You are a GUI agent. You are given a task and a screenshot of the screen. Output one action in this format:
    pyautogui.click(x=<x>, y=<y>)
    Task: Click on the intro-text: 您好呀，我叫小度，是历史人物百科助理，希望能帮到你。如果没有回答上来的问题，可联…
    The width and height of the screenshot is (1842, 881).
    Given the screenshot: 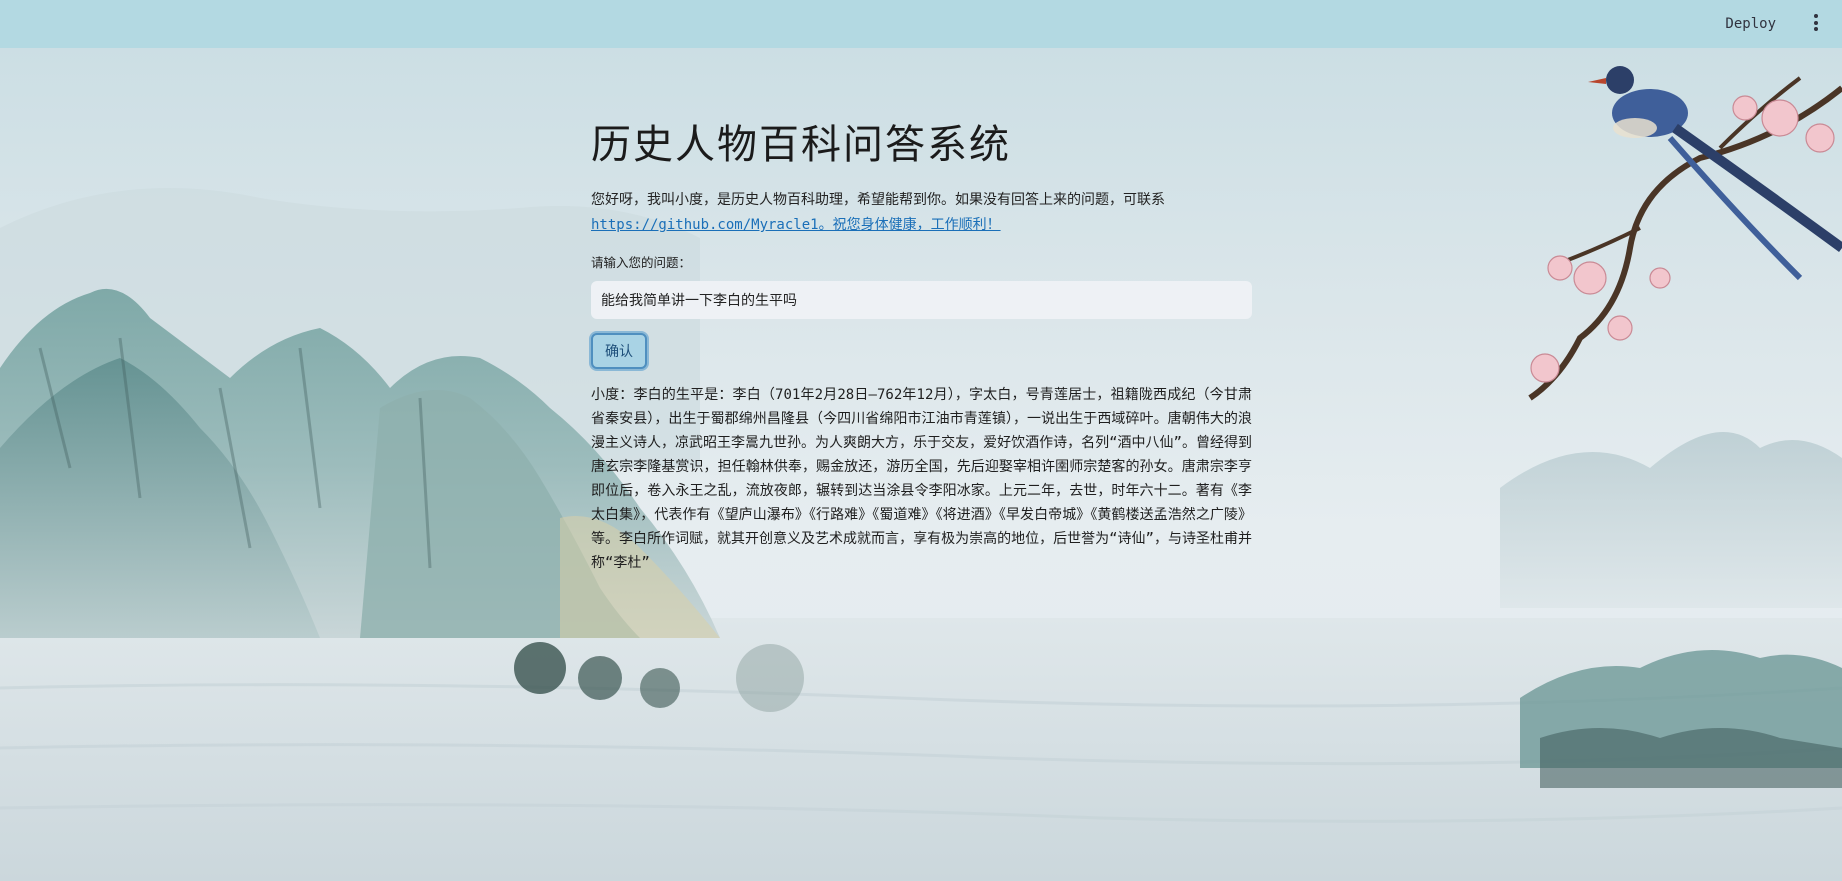 What is the action you would take?
    pyautogui.click(x=878, y=200)
    